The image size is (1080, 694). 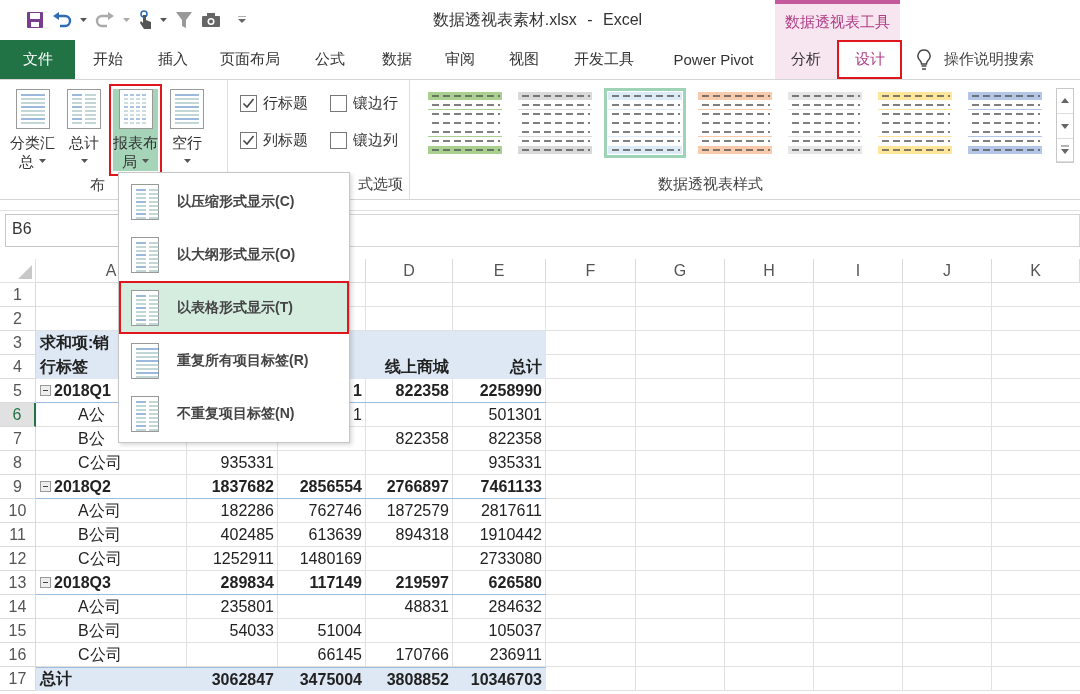 I want to click on ribbon-tab: 页面布局, so click(x=250, y=59).